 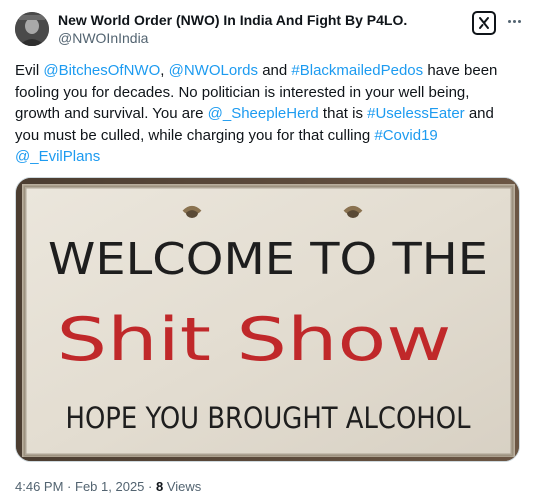 What do you see at coordinates (184, 486) in the screenshot?
I see `views-label: Views` at bounding box center [184, 486].